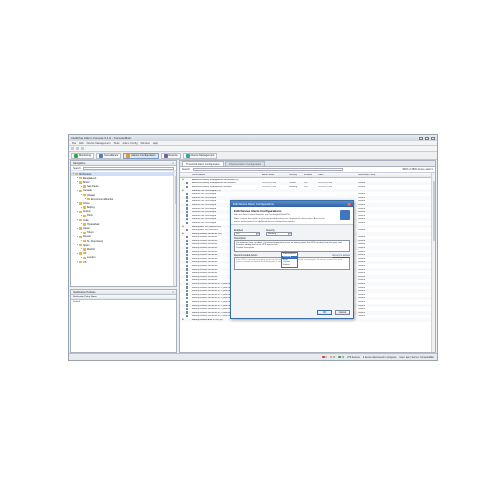 The image size is (500, 500). Describe the element at coordinates (433, 262) in the screenshot. I see `table-scrollbar` at that location.